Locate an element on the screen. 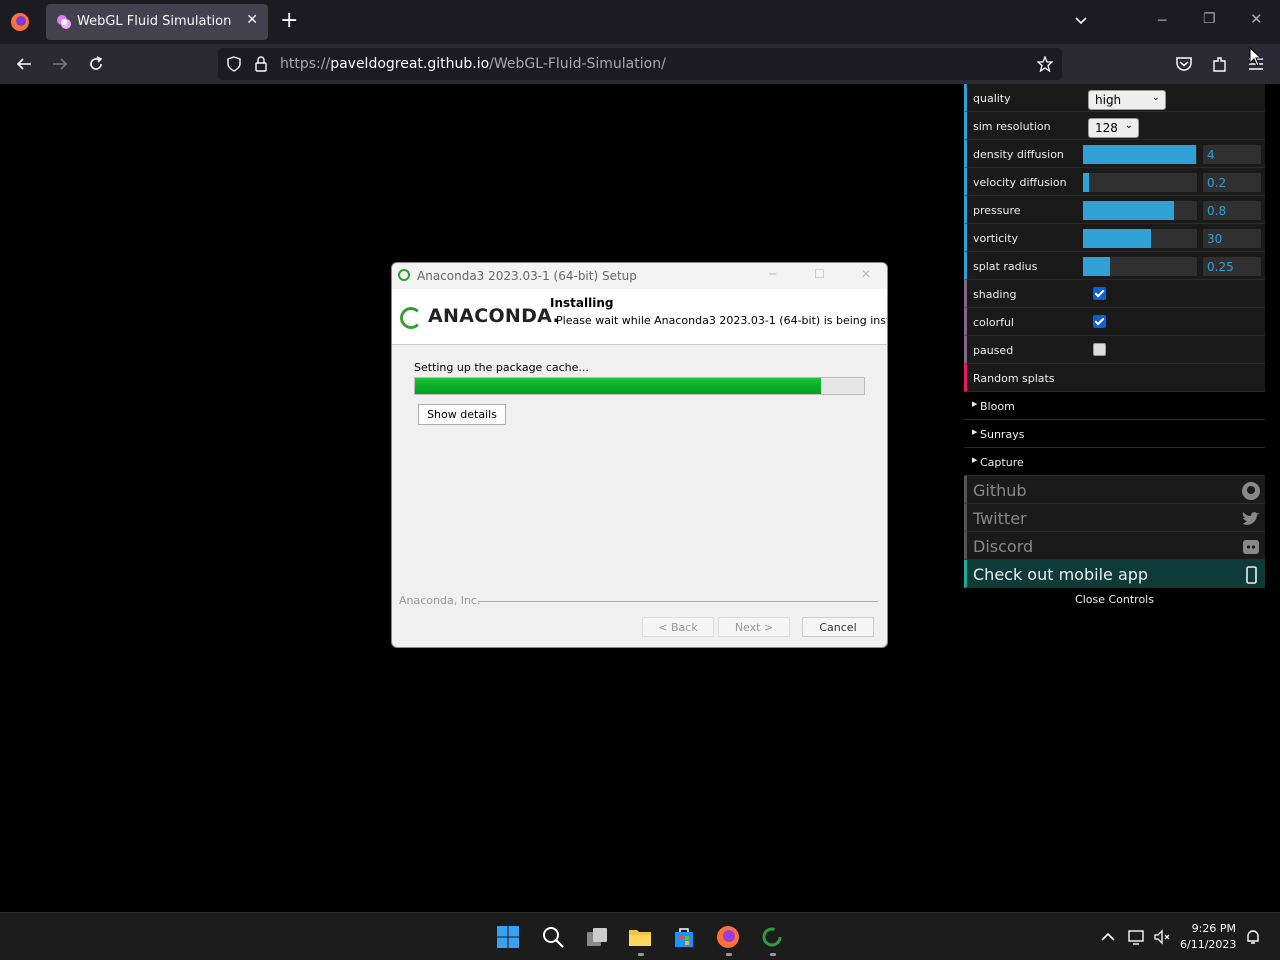 This screenshot has width=1280, height=960. folder-sunrays: ▶ Sunrays is located at coordinates (1114, 434).